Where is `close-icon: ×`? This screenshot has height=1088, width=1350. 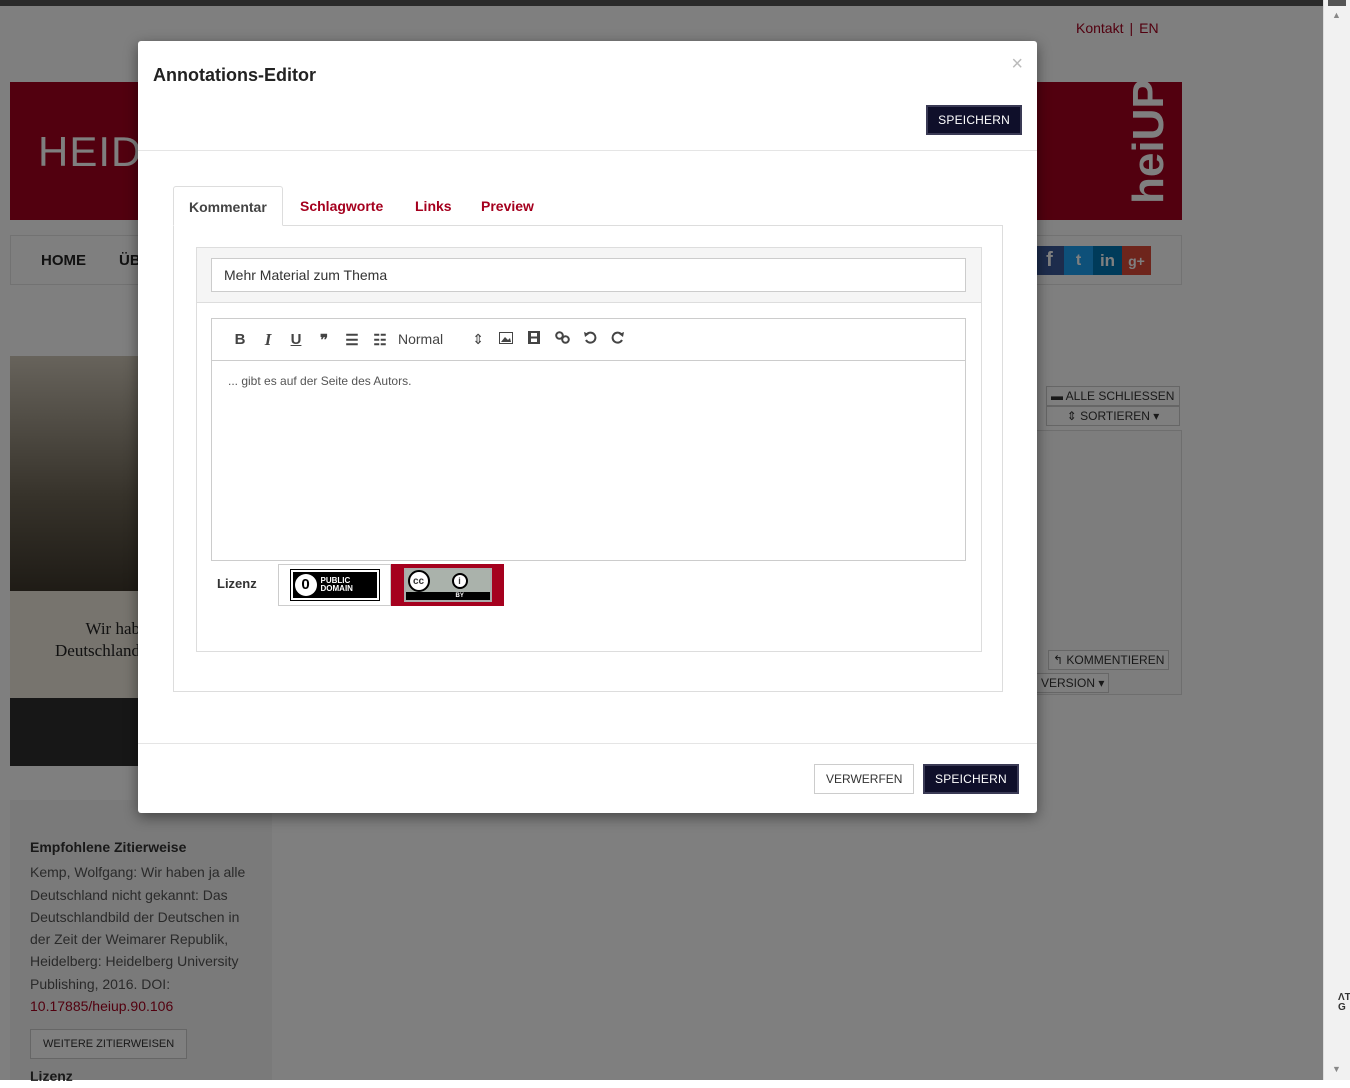 close-icon: × is located at coordinates (1017, 64).